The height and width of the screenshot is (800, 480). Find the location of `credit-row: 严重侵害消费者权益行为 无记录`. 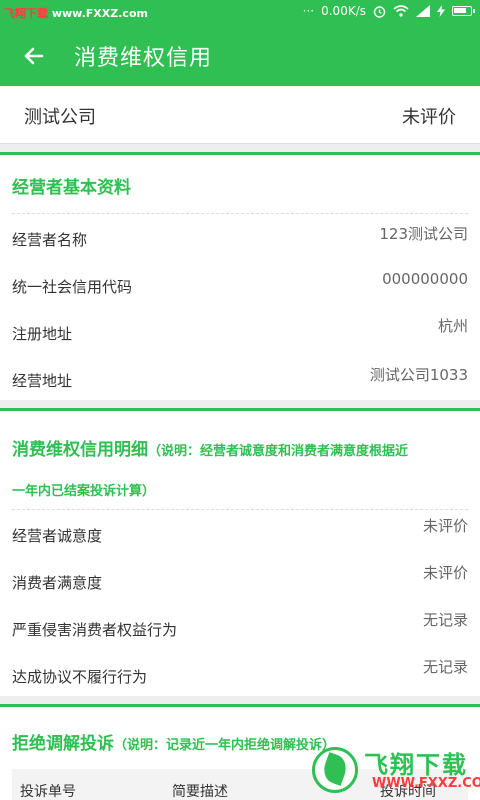

credit-row: 严重侵害消费者权益行为 无记录 is located at coordinates (240, 629).